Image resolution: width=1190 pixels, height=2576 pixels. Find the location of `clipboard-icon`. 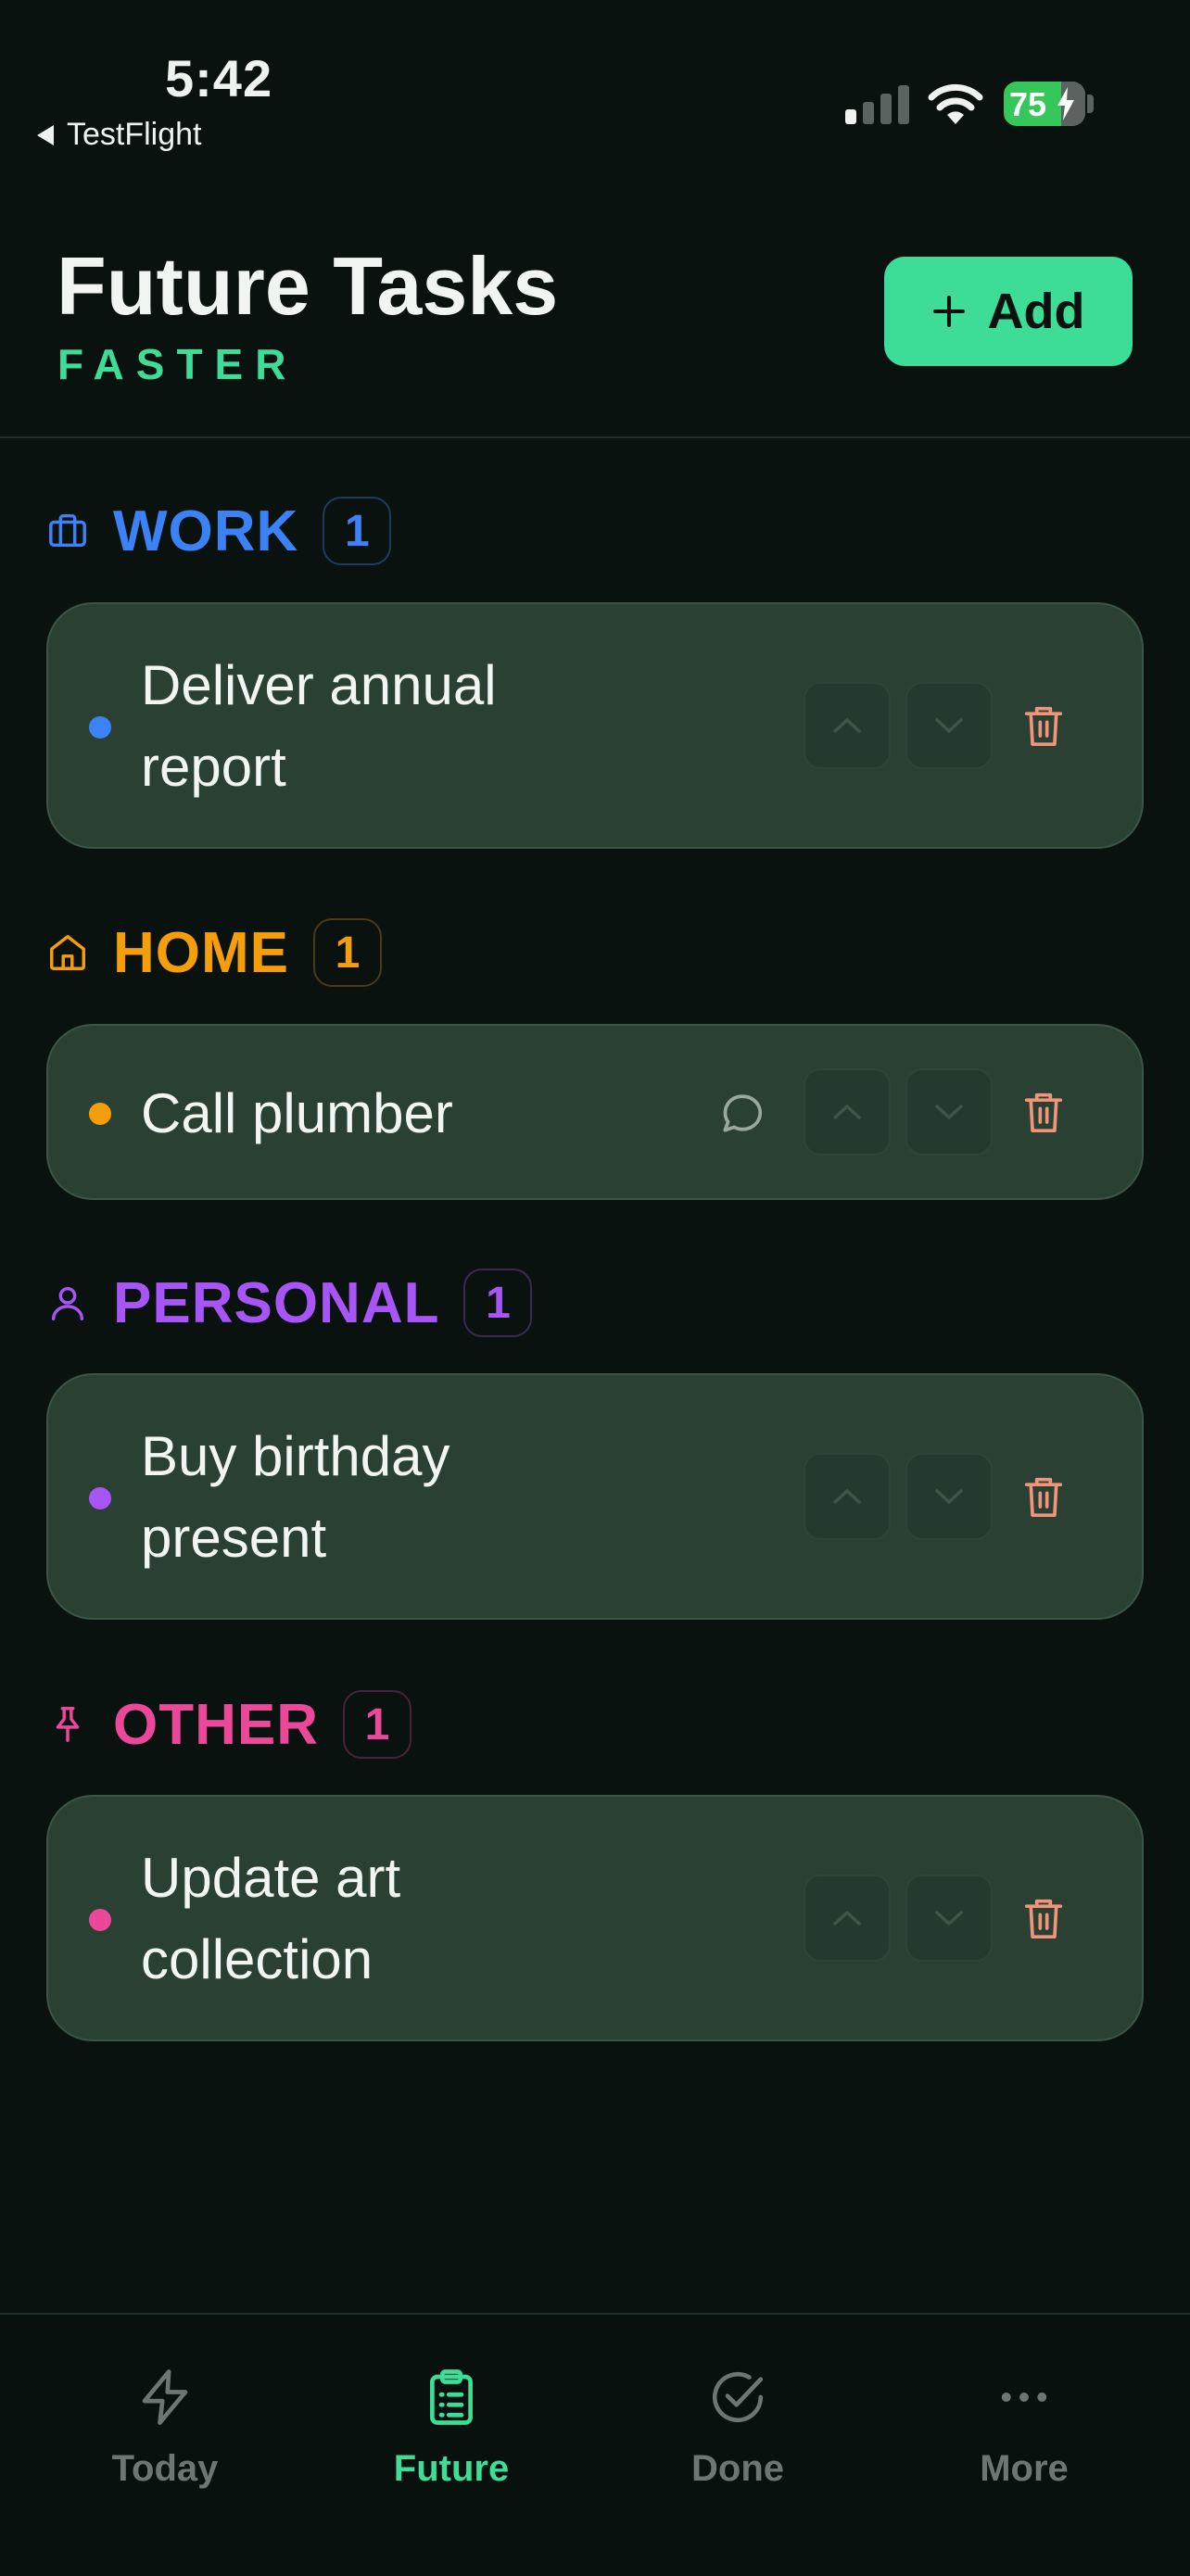

clipboard-icon is located at coordinates (451, 2397).